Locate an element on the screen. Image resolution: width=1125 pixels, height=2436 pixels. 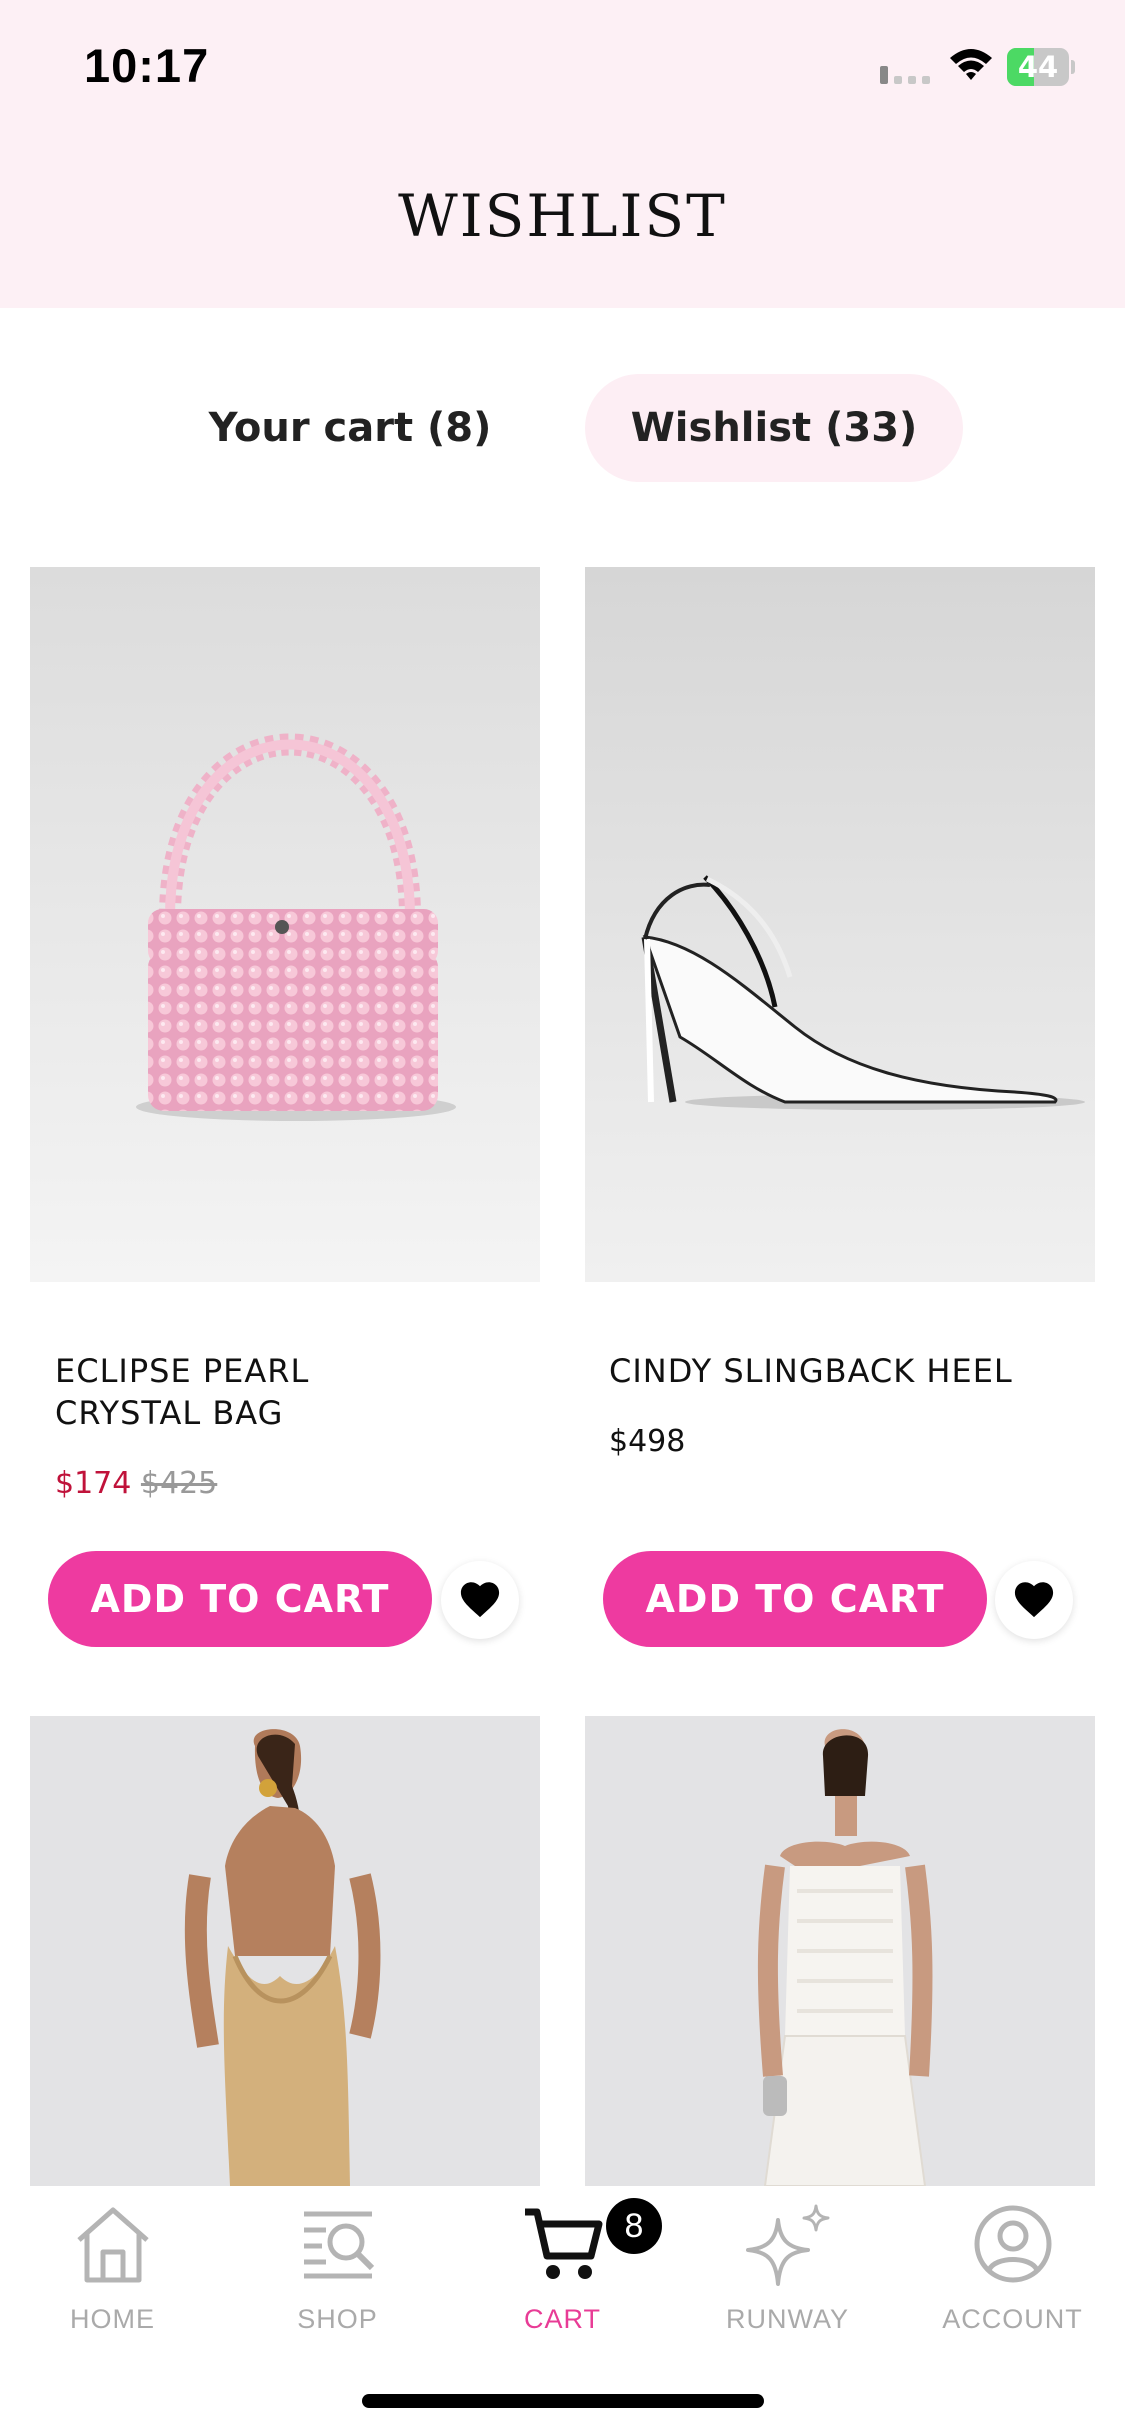
nav-cart-label: CART is located at coordinates (562, 2319).